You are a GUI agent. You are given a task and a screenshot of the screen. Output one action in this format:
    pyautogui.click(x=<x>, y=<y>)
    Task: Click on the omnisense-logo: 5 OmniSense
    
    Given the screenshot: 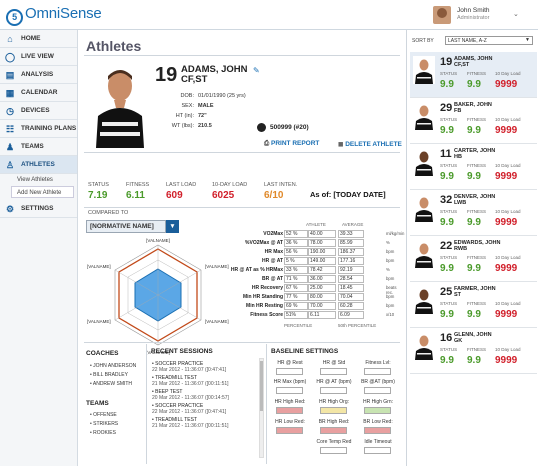 What is the action you would take?
    pyautogui.click(x=54, y=15)
    